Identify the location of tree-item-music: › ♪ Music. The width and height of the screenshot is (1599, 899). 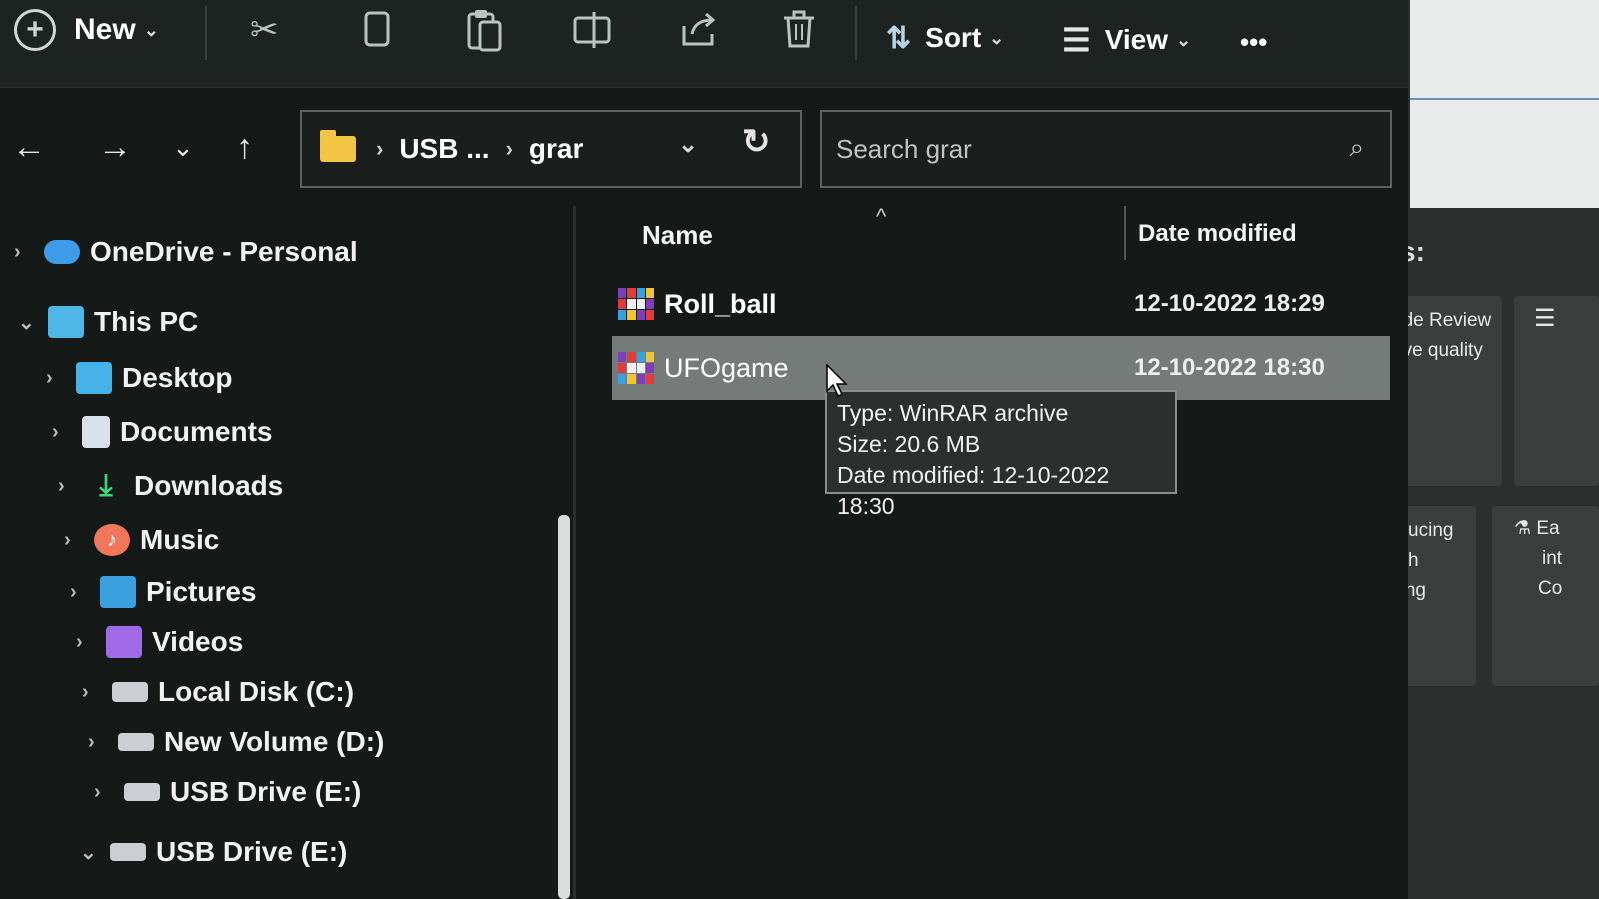
(141, 540).